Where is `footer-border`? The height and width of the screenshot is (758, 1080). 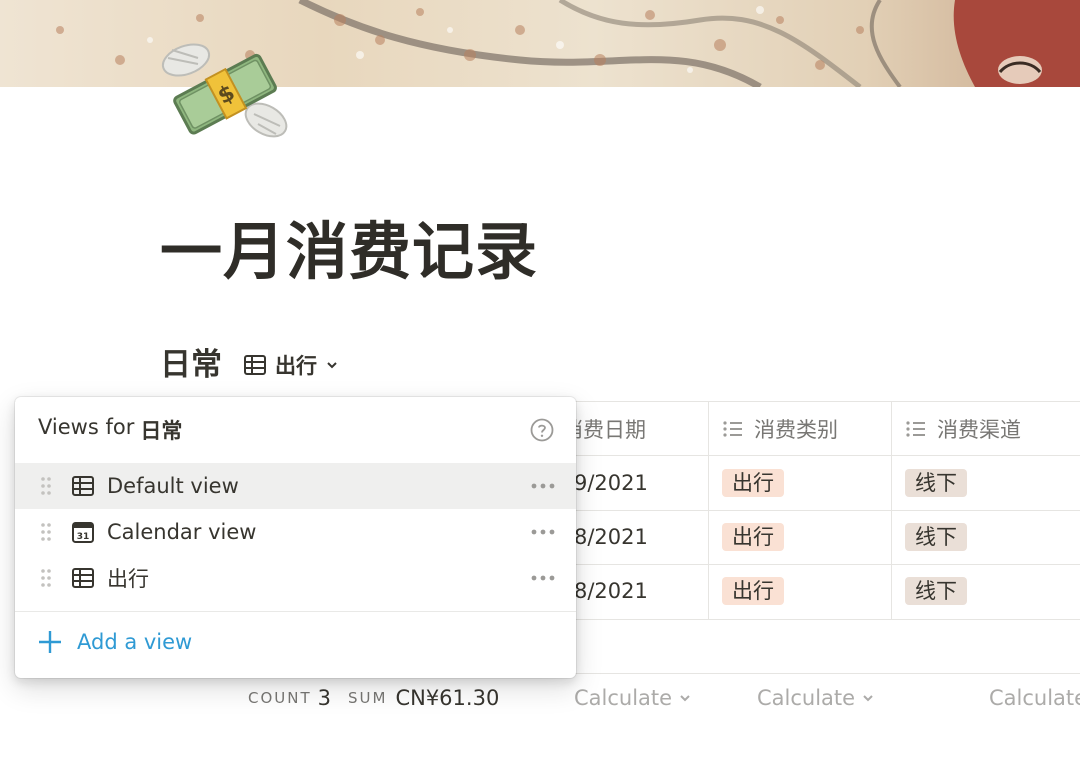 footer-border is located at coordinates (827, 673).